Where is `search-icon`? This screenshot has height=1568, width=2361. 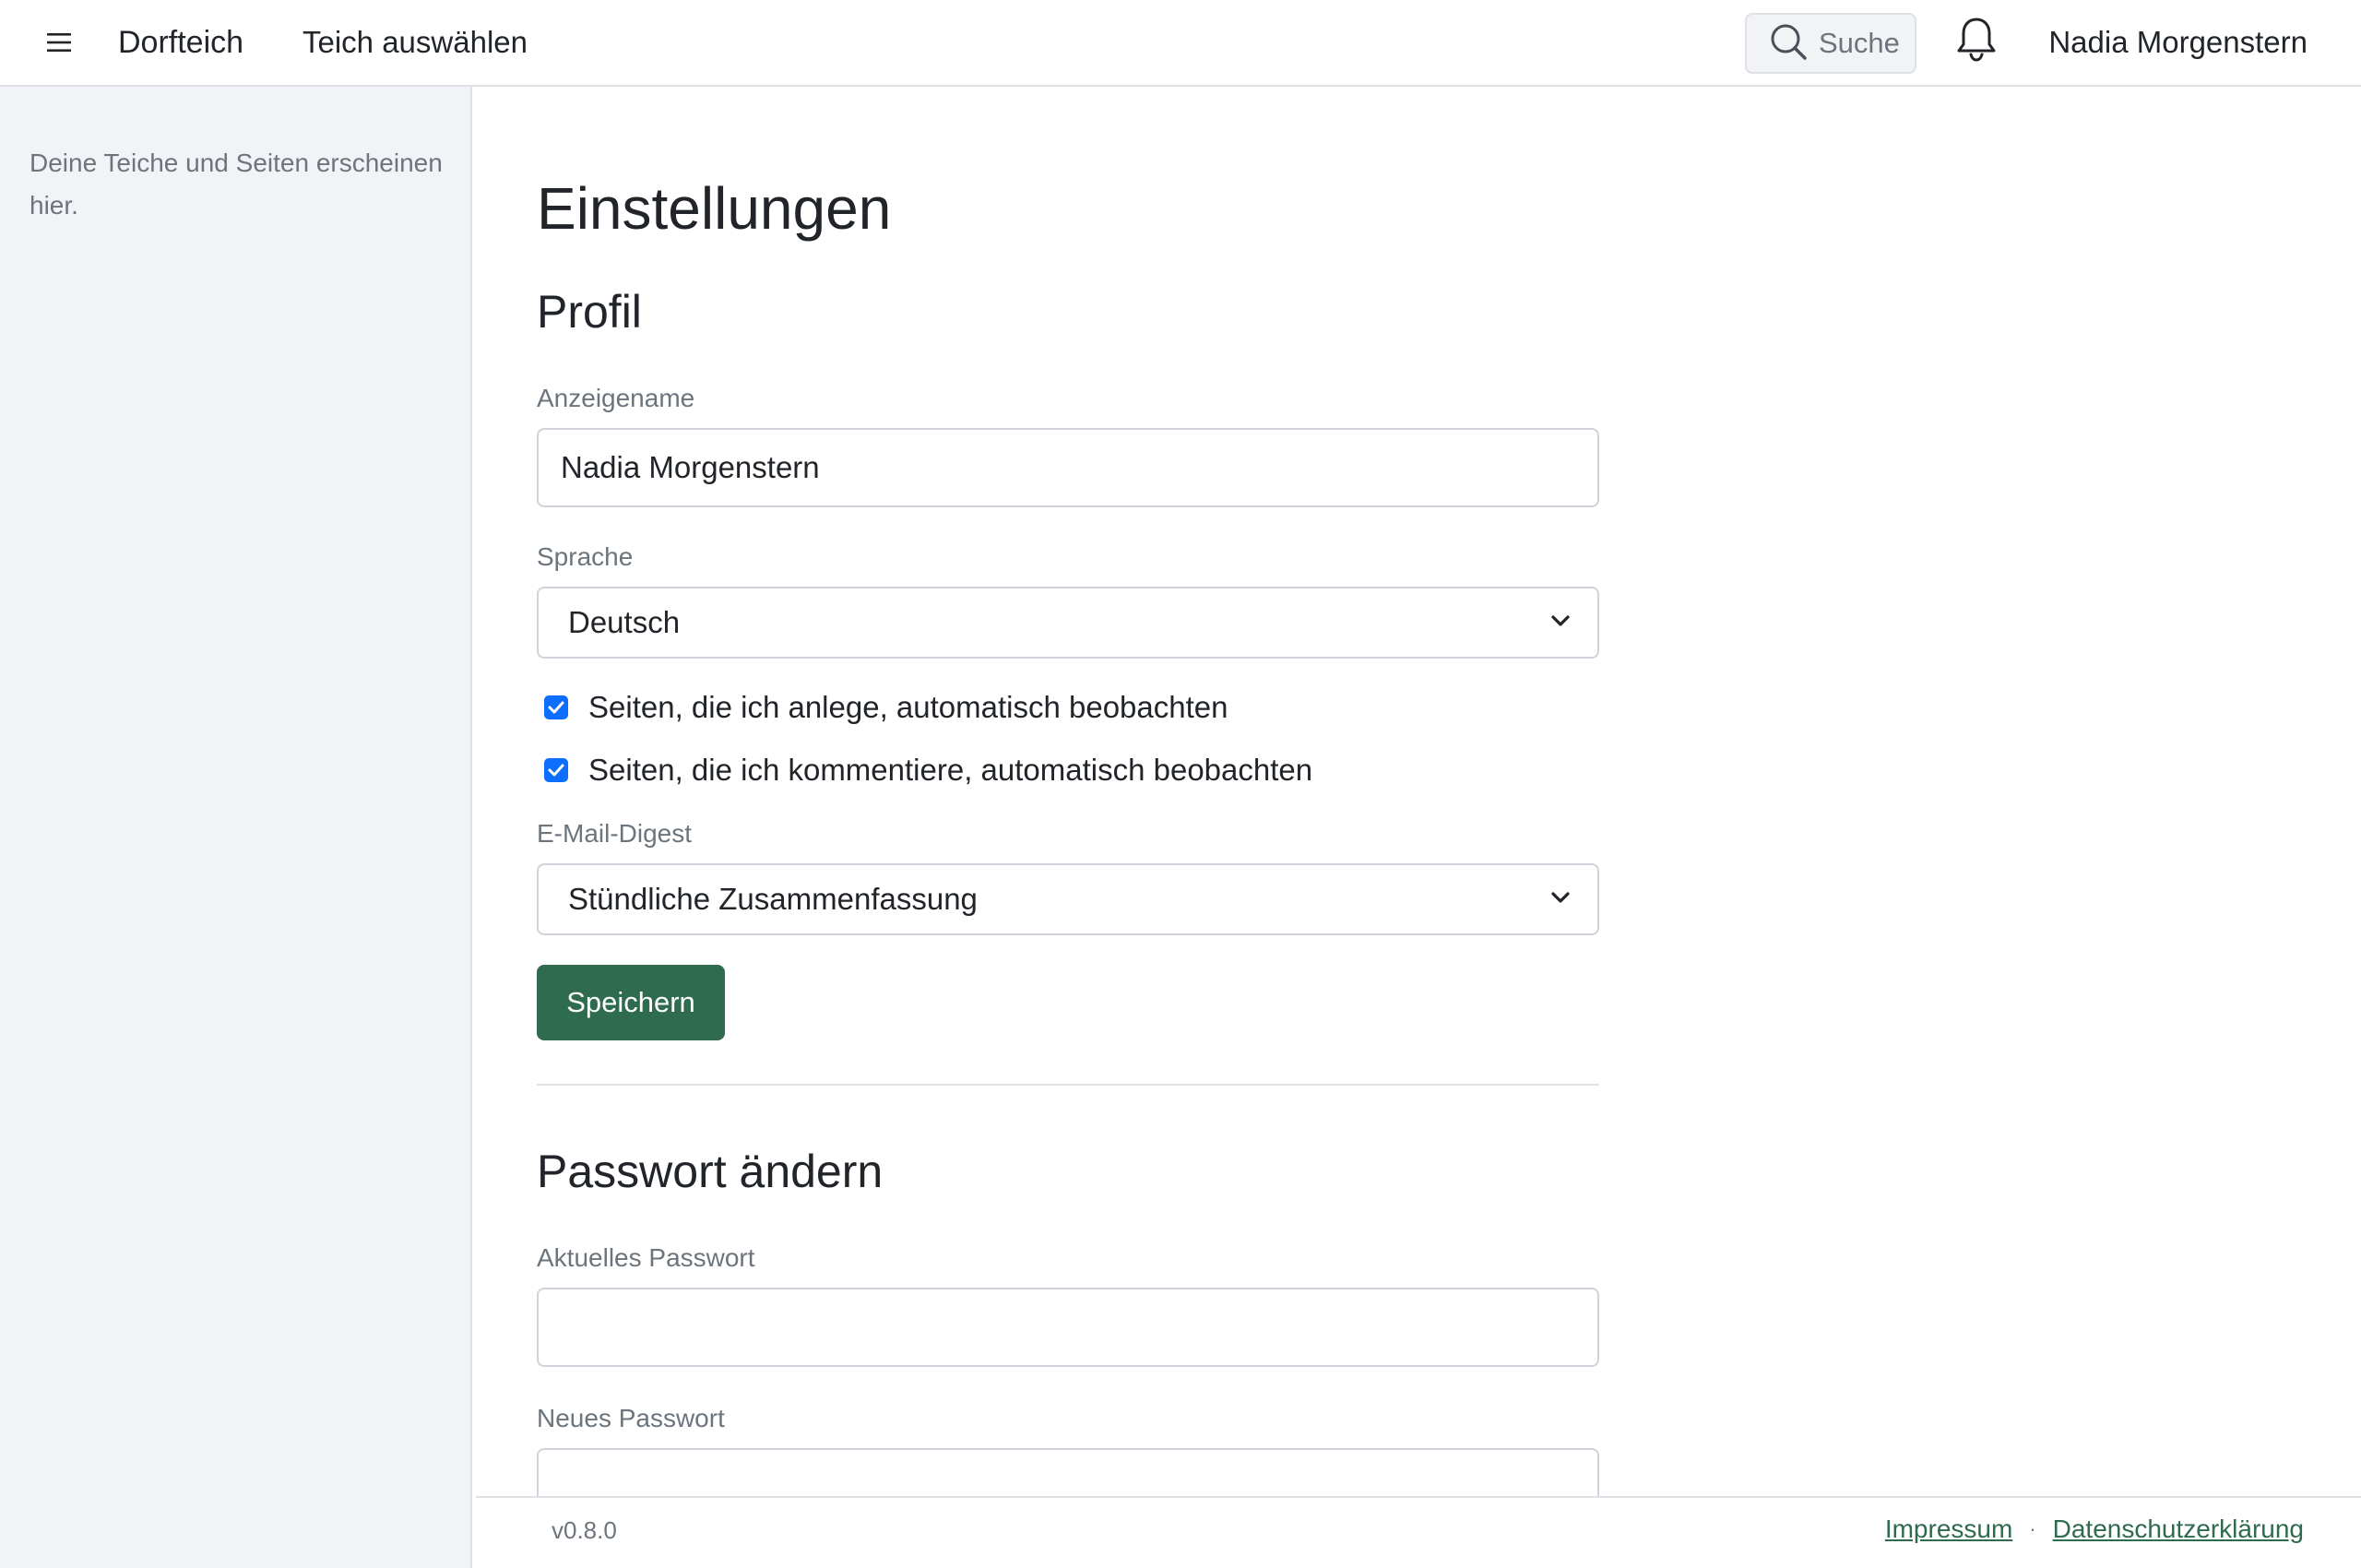
search-icon is located at coordinates (1788, 43).